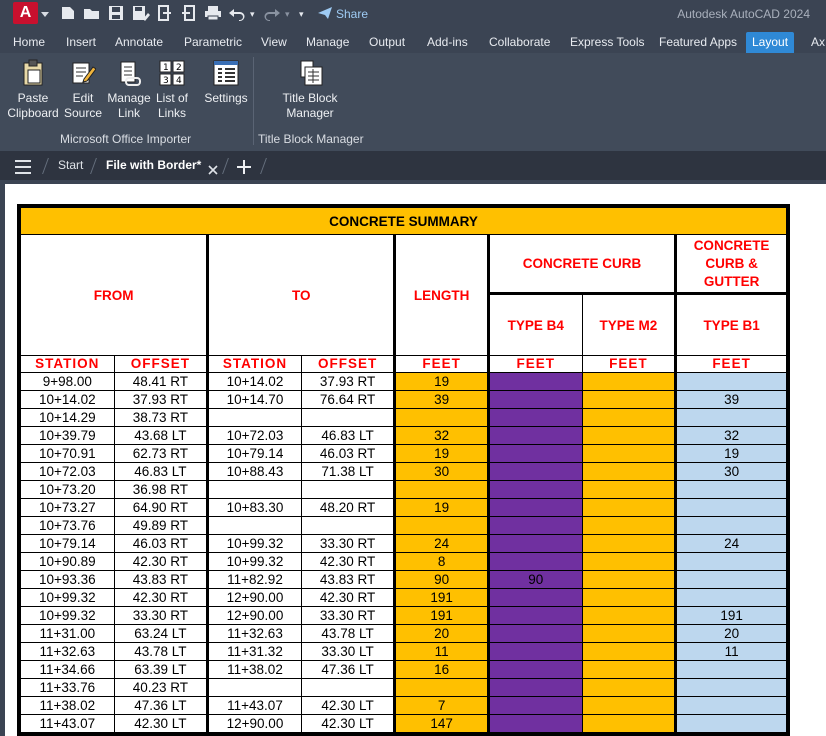 The height and width of the screenshot is (736, 826). Describe the element at coordinates (301, 14) in the screenshot. I see `customize-qat-icon: ▾` at that location.